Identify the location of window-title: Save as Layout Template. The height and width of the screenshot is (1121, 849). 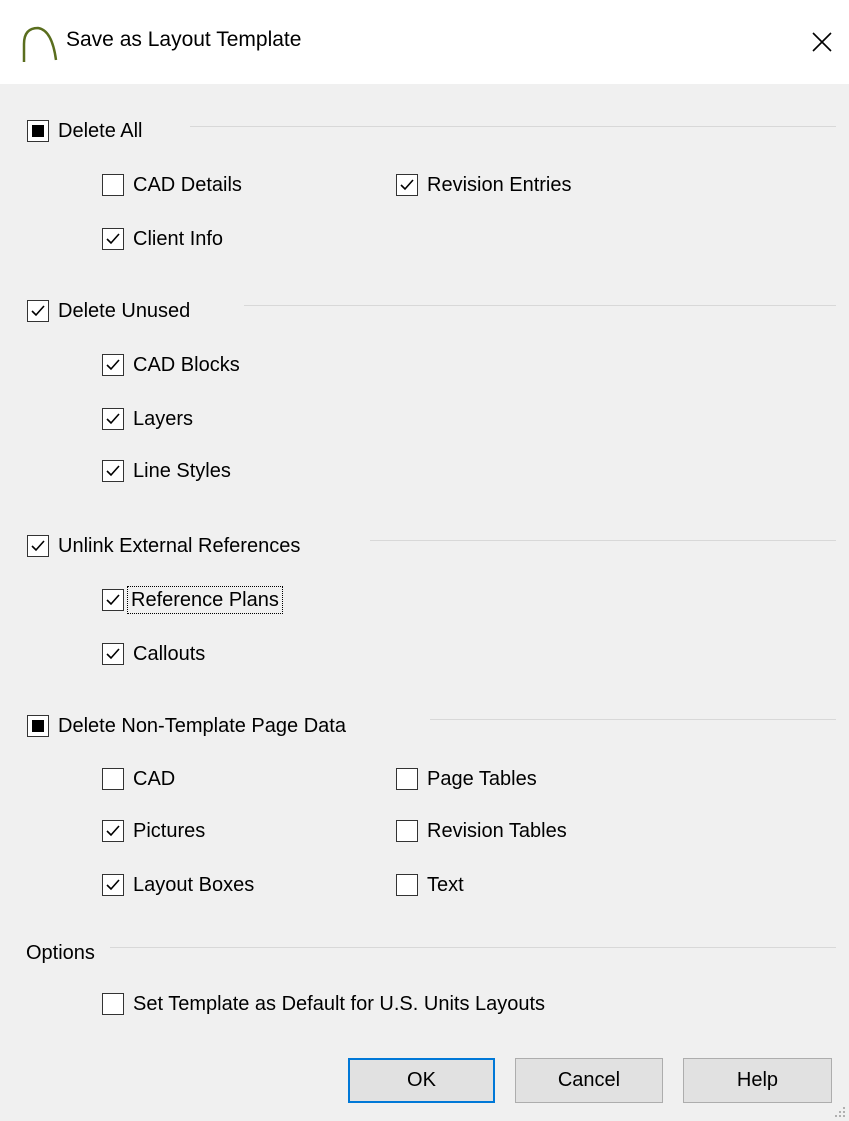
(184, 39).